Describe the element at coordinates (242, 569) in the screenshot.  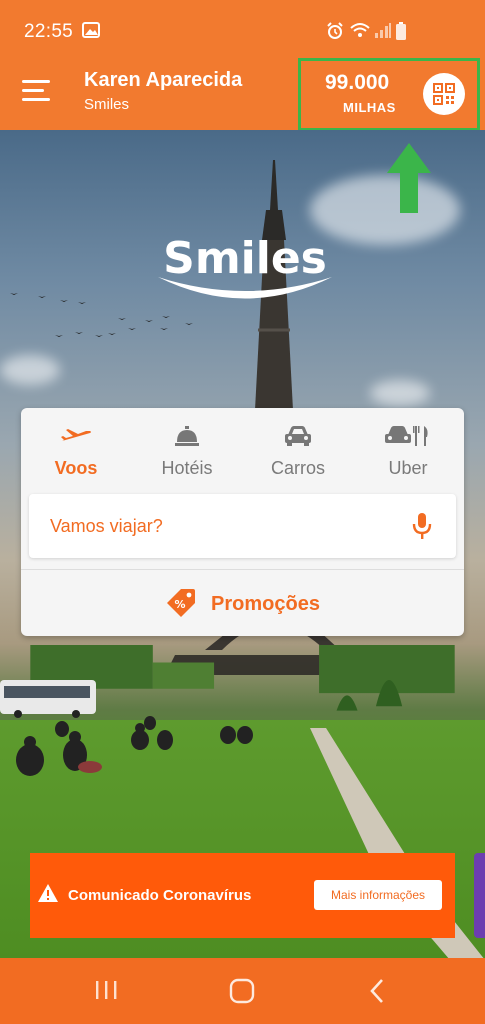
I see `card-divider` at that location.